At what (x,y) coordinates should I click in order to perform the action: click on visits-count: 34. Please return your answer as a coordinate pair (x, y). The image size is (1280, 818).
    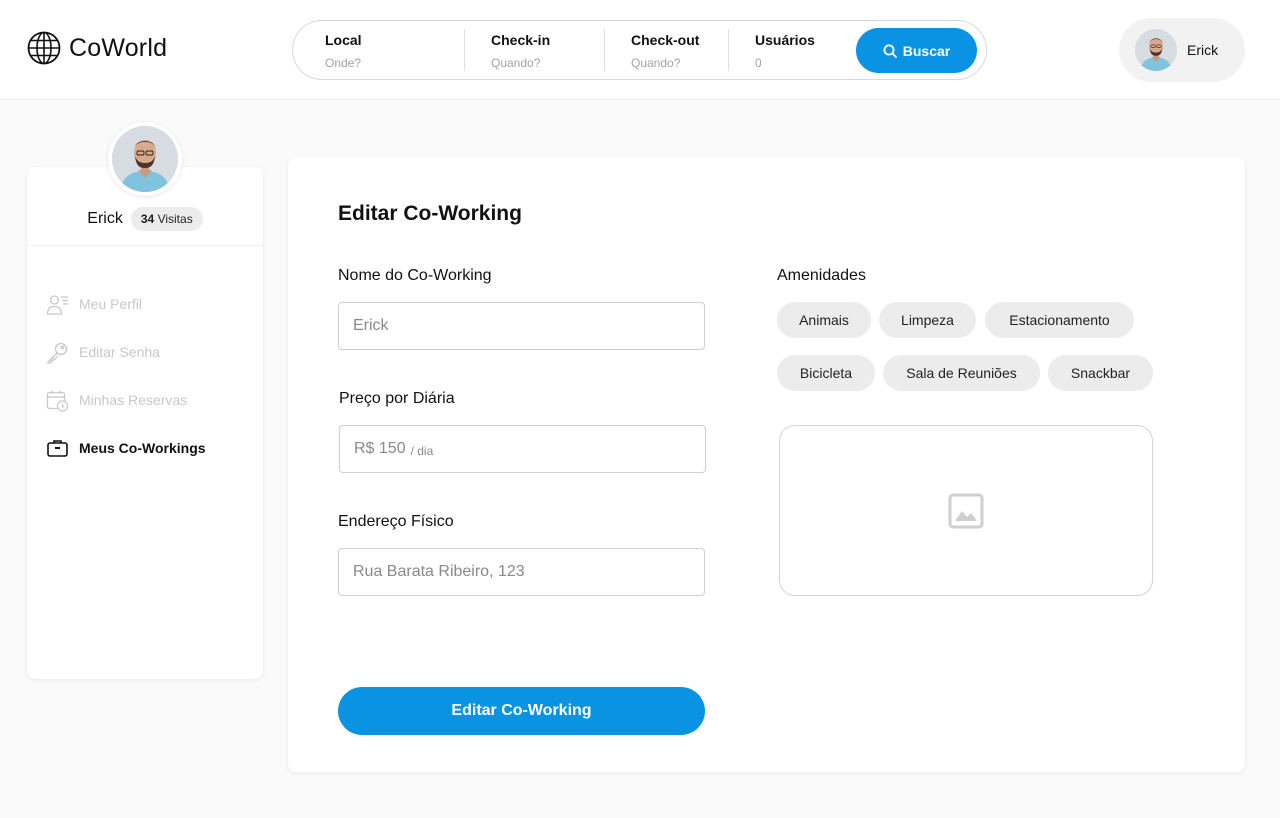
    Looking at the image, I should click on (147, 219).